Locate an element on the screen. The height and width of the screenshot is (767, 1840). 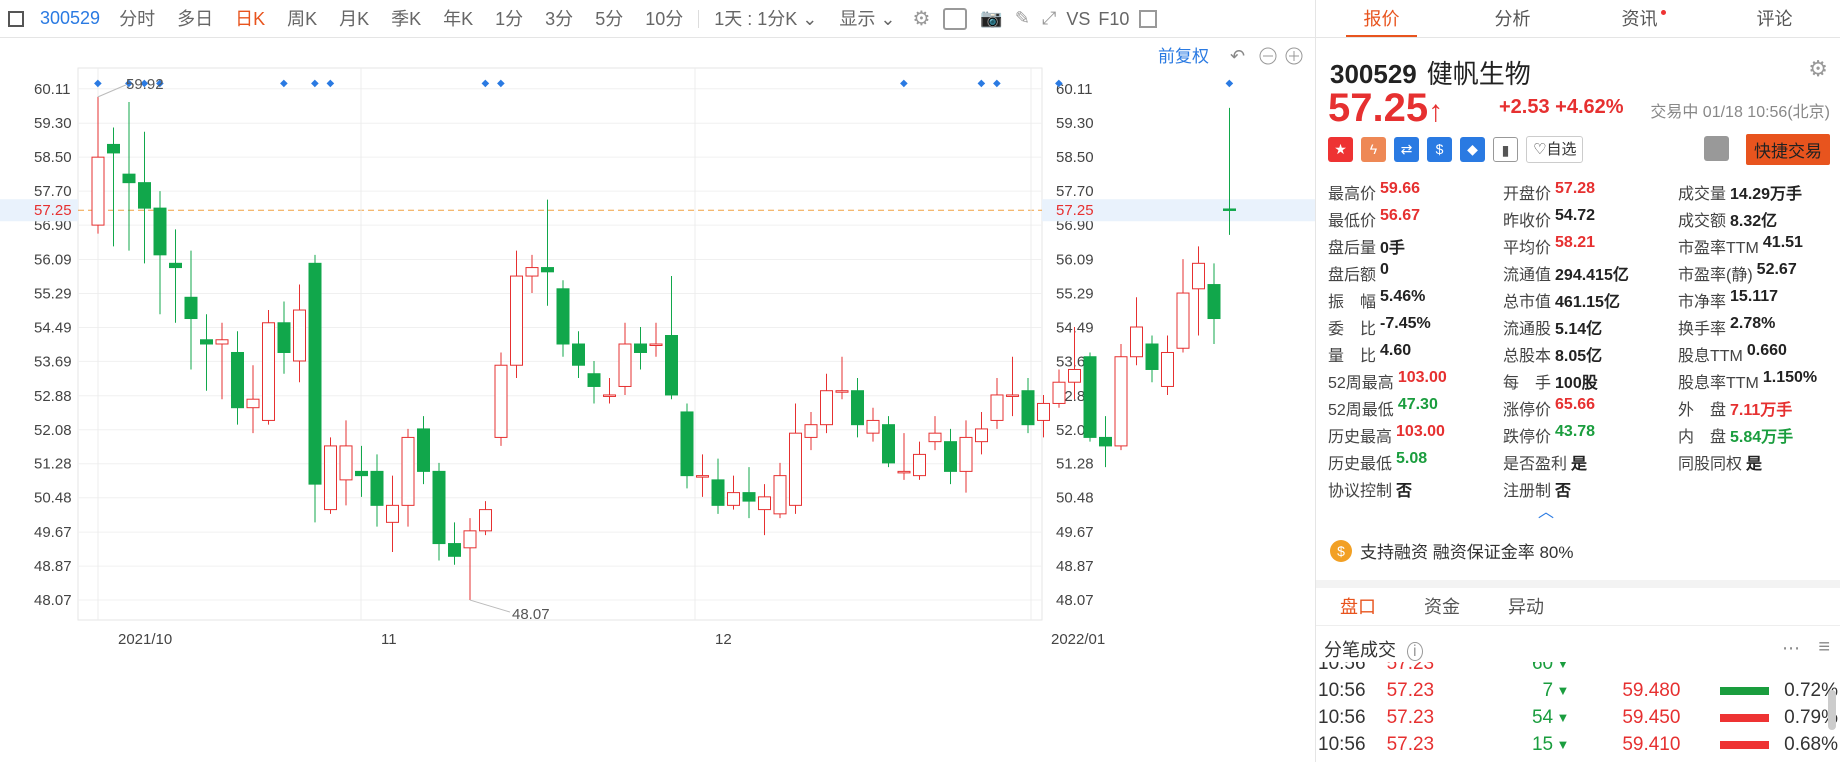
trading-status: 交易中 01/18 10:56(北京) is located at coordinates (1740, 112).